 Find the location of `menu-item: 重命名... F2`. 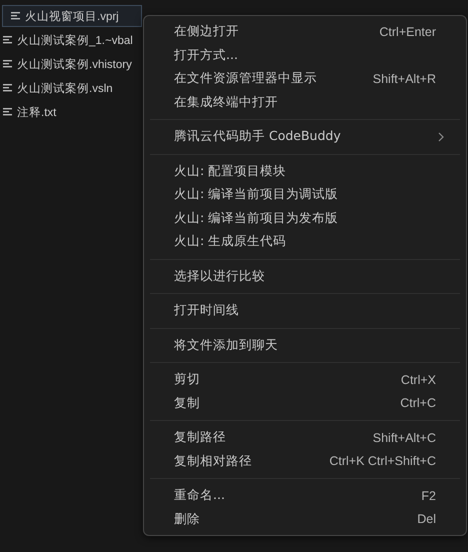

menu-item: 重命名... F2 is located at coordinates (305, 496).